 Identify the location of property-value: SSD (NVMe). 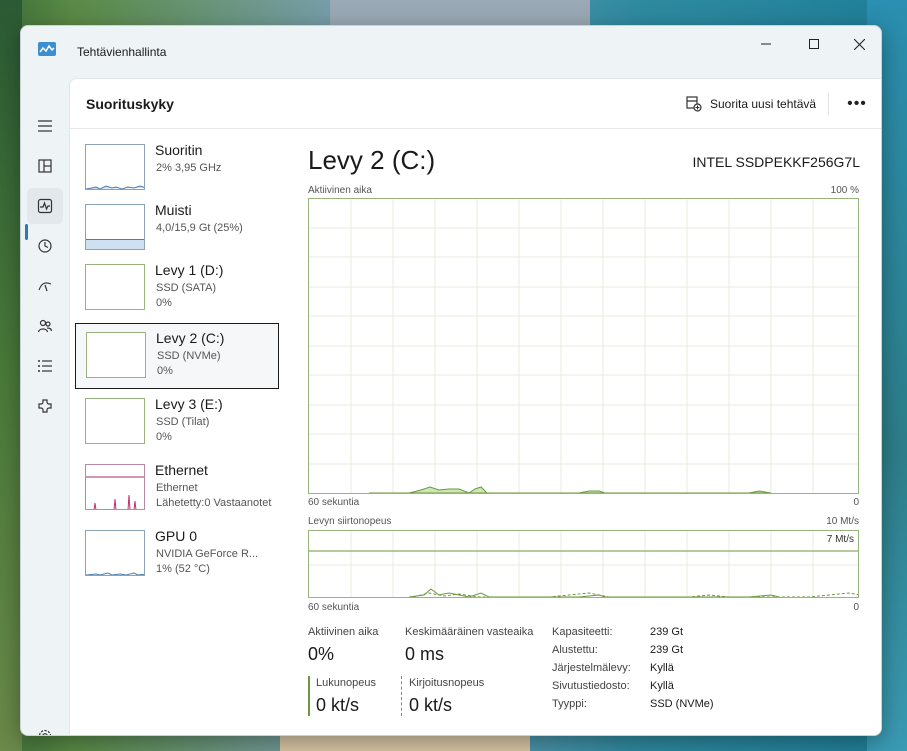
(682, 704).